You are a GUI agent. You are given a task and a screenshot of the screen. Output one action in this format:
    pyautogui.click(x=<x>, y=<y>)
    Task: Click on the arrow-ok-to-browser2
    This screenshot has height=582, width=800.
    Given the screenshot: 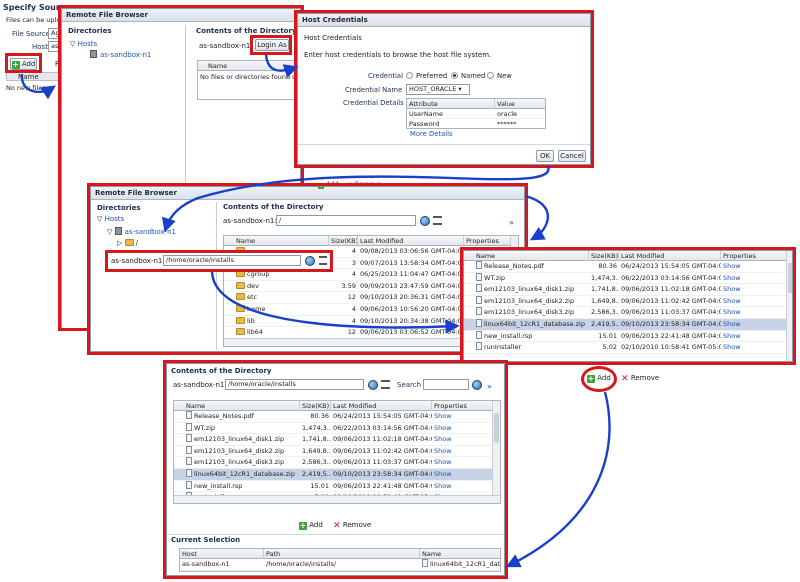 What is the action you would take?
    pyautogui.click(x=355, y=199)
    